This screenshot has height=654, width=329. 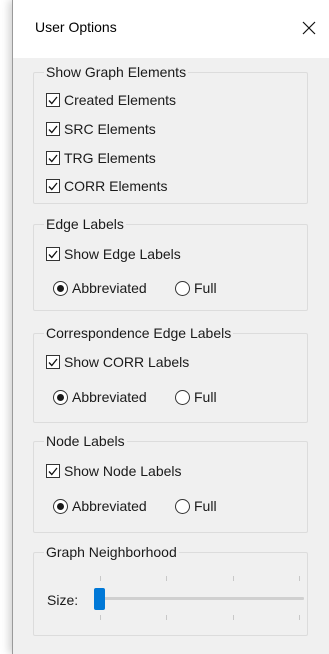 I want to click on corr-abbreviated-radio: Abbreviated, so click(x=100, y=397).